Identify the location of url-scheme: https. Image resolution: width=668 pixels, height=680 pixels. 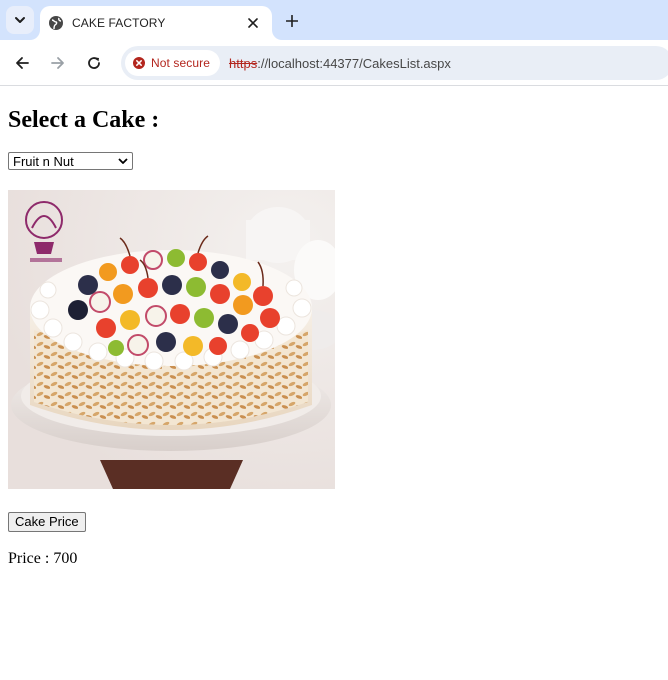
(243, 63).